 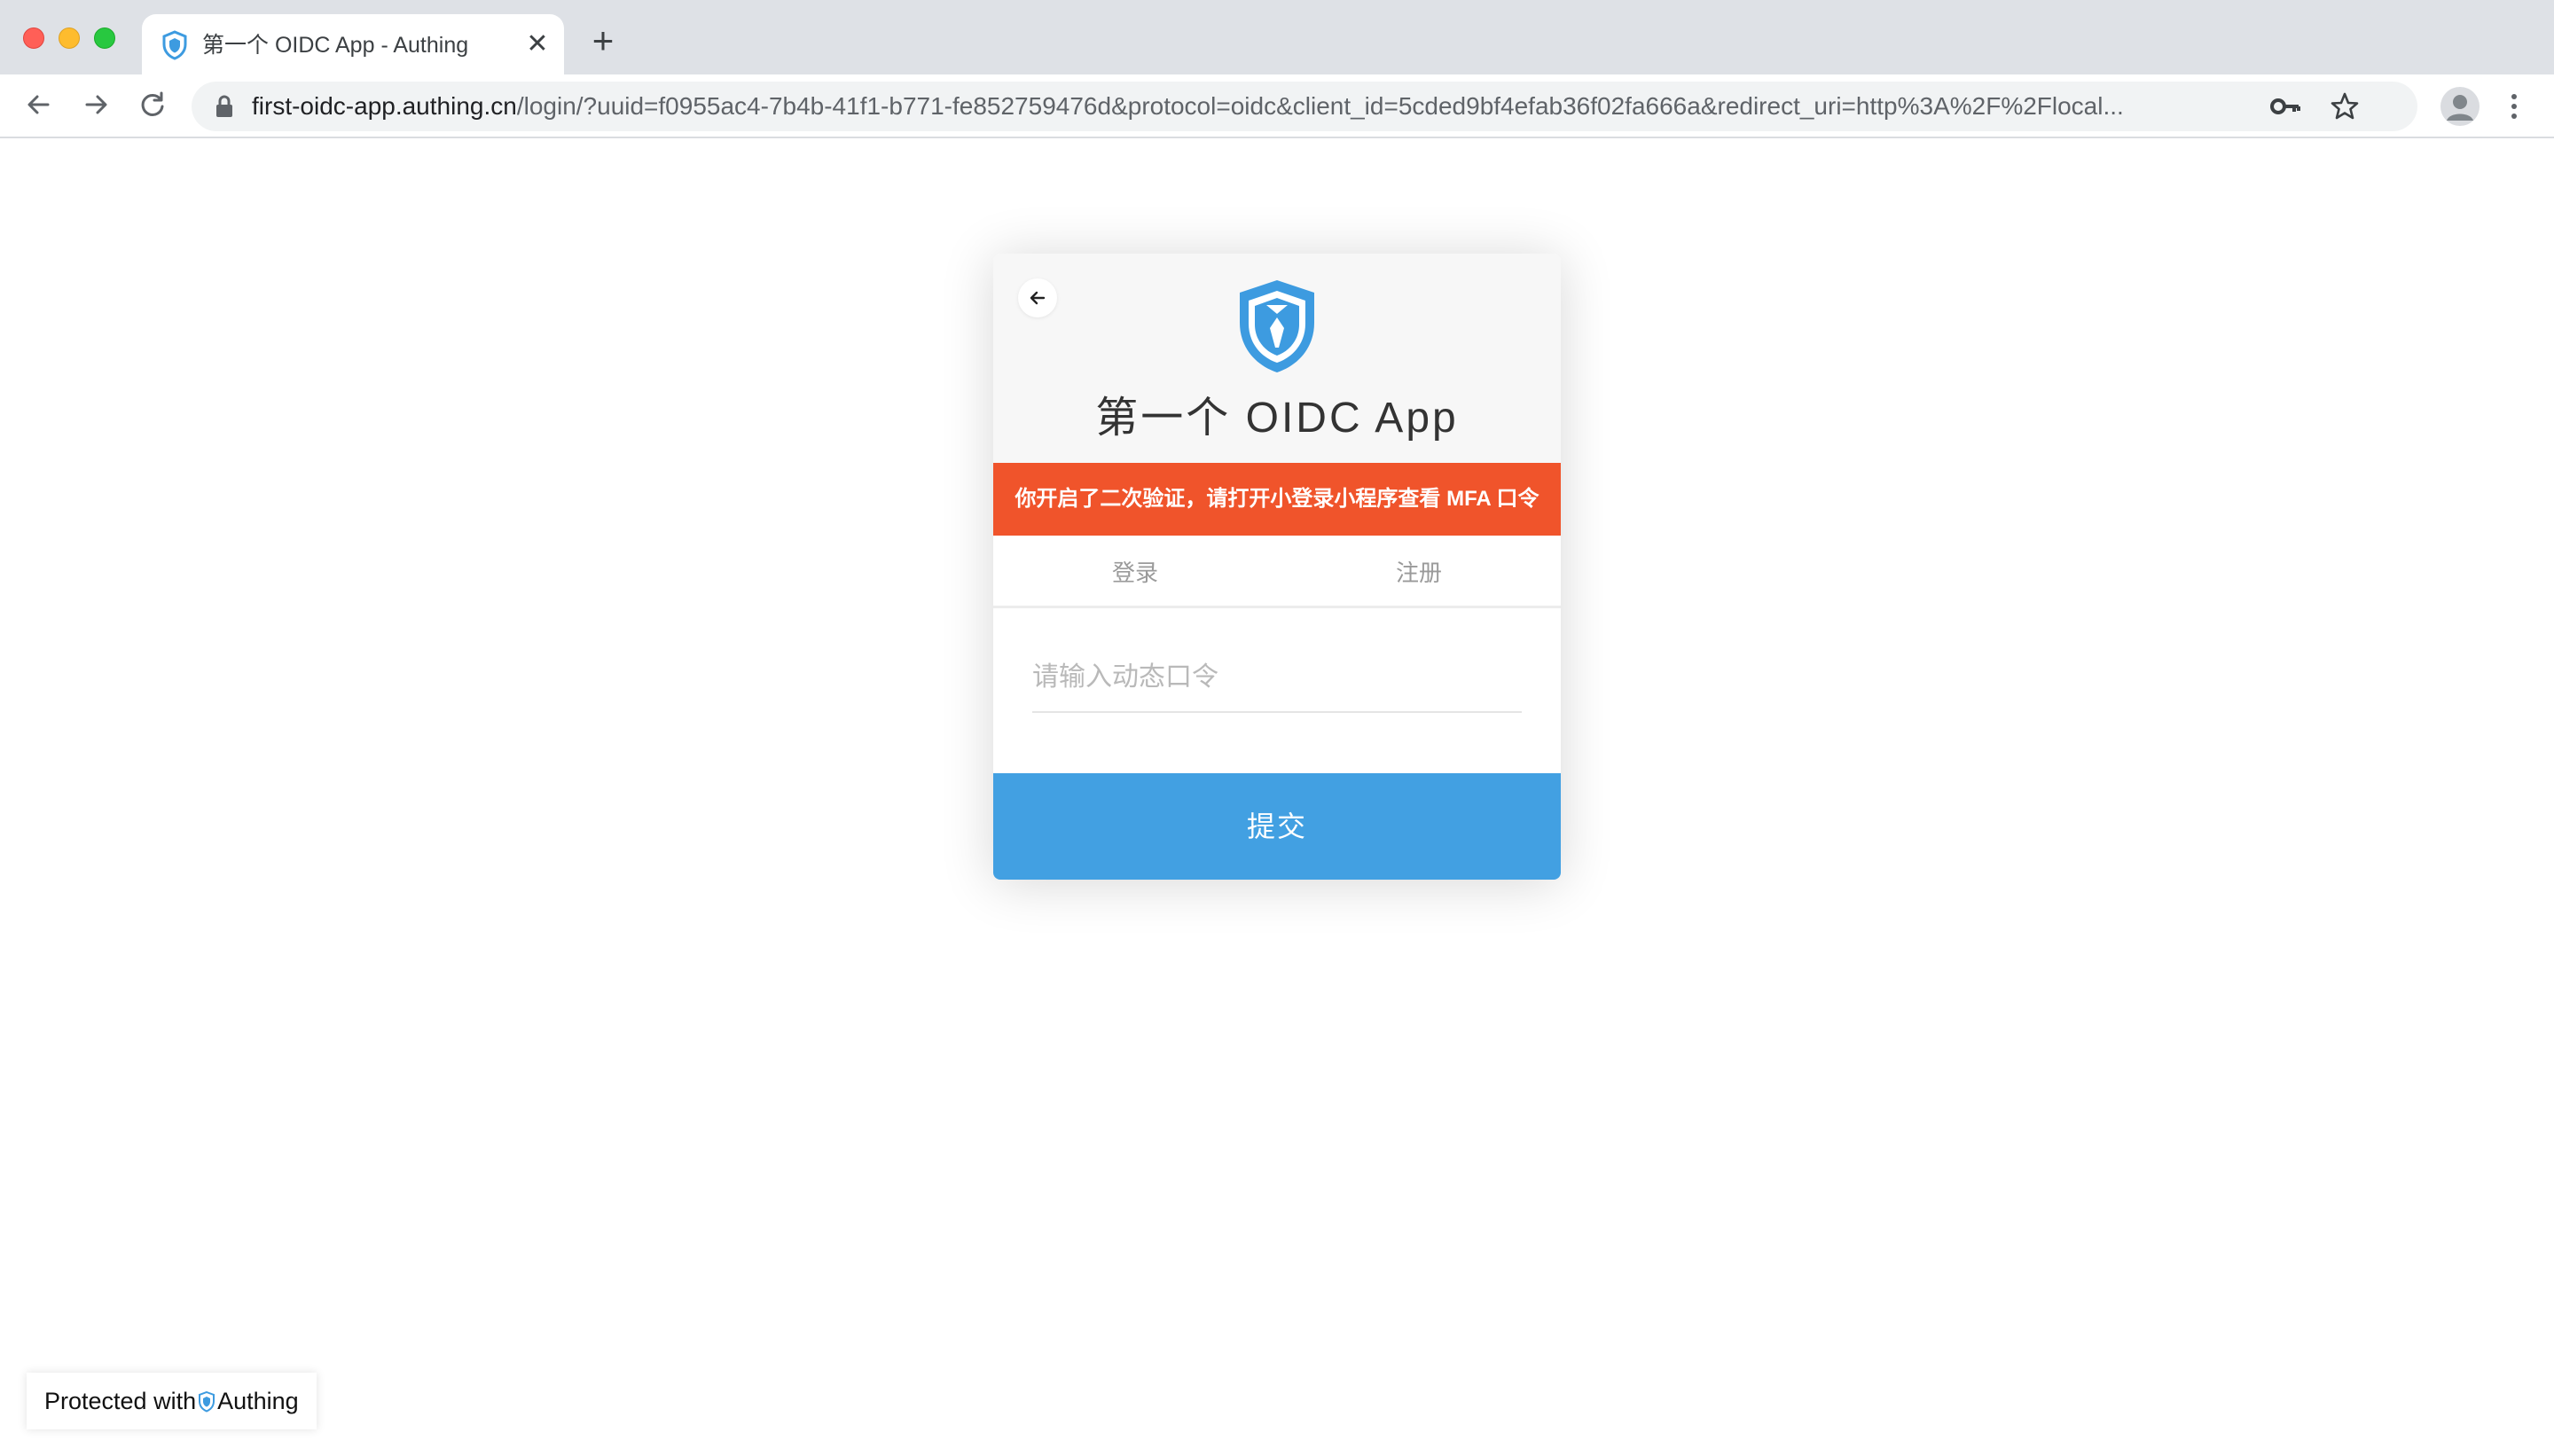 I want to click on profile-avatar-icon, so click(x=2460, y=106).